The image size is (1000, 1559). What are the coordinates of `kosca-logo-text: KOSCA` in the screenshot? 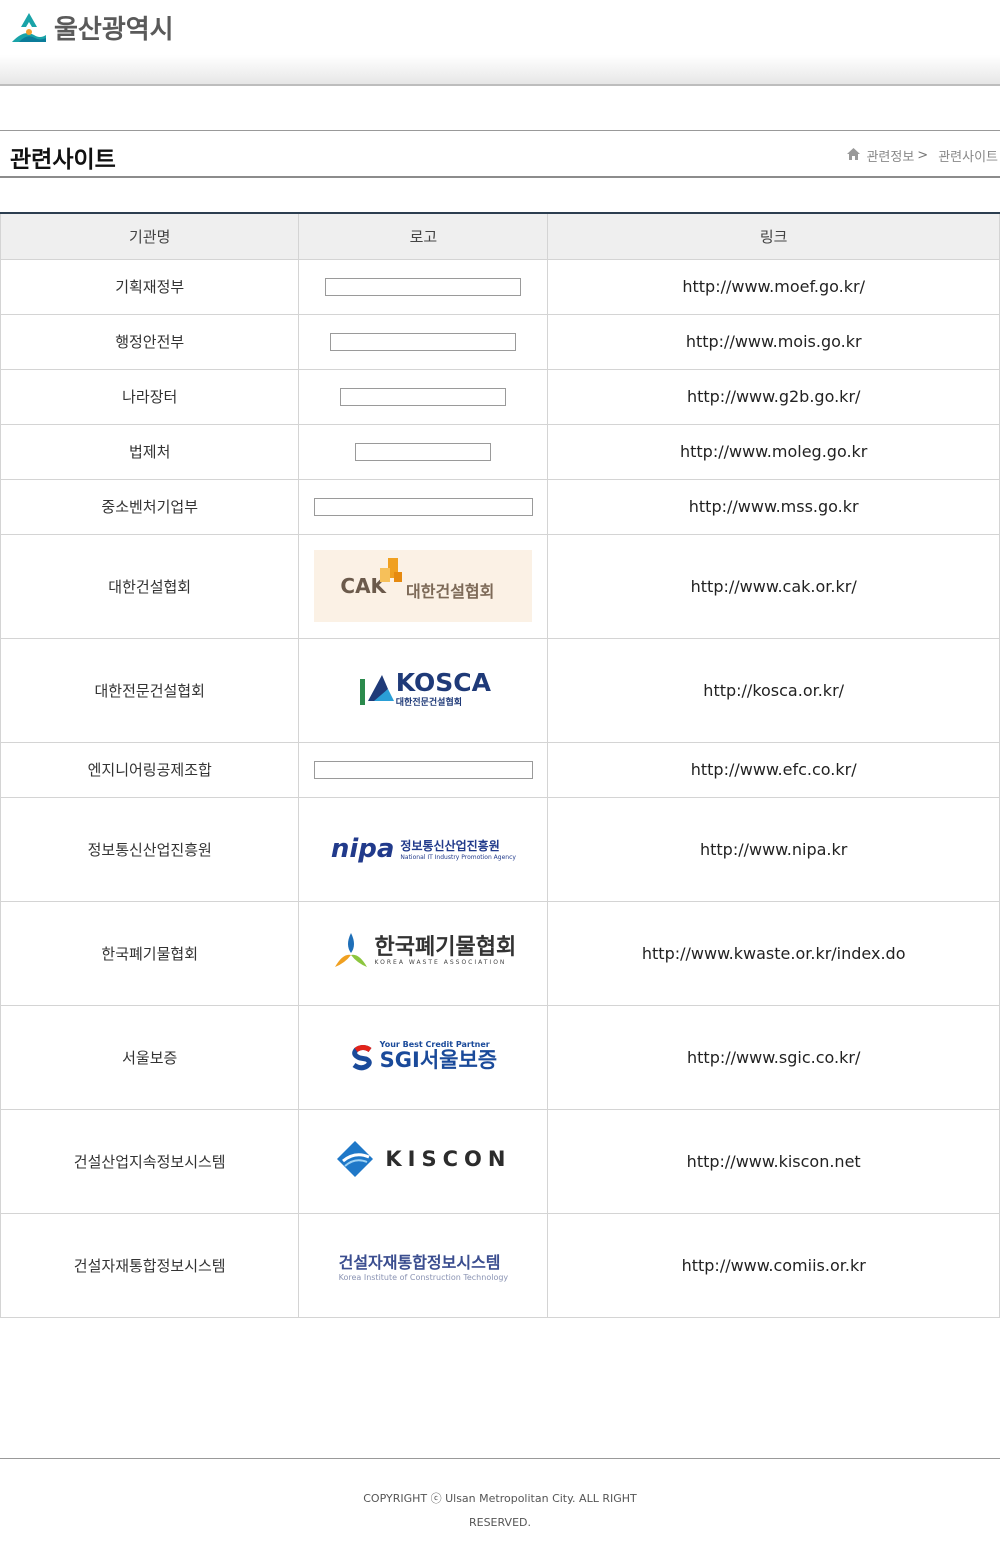 It's located at (443, 682).